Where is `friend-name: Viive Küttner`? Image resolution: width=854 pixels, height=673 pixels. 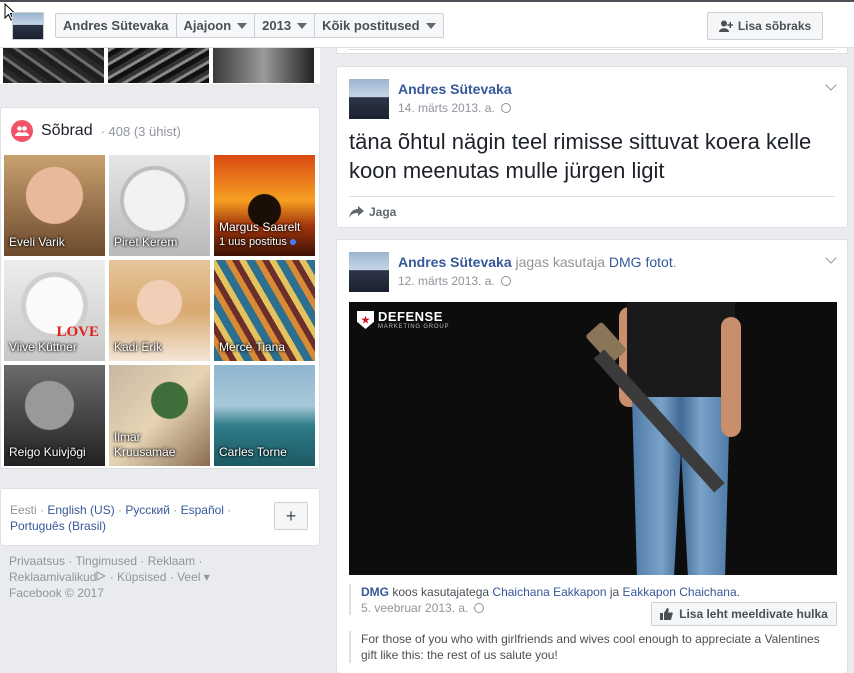 friend-name: Viive Küttner is located at coordinates (43, 347).